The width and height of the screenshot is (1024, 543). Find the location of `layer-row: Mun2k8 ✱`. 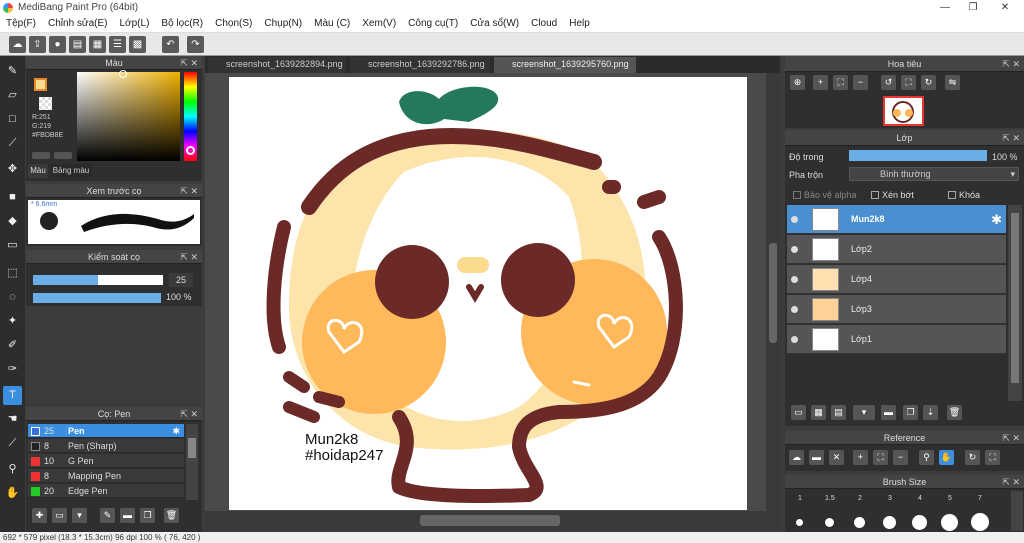

layer-row: Mun2k8 ✱ is located at coordinates (896, 219).